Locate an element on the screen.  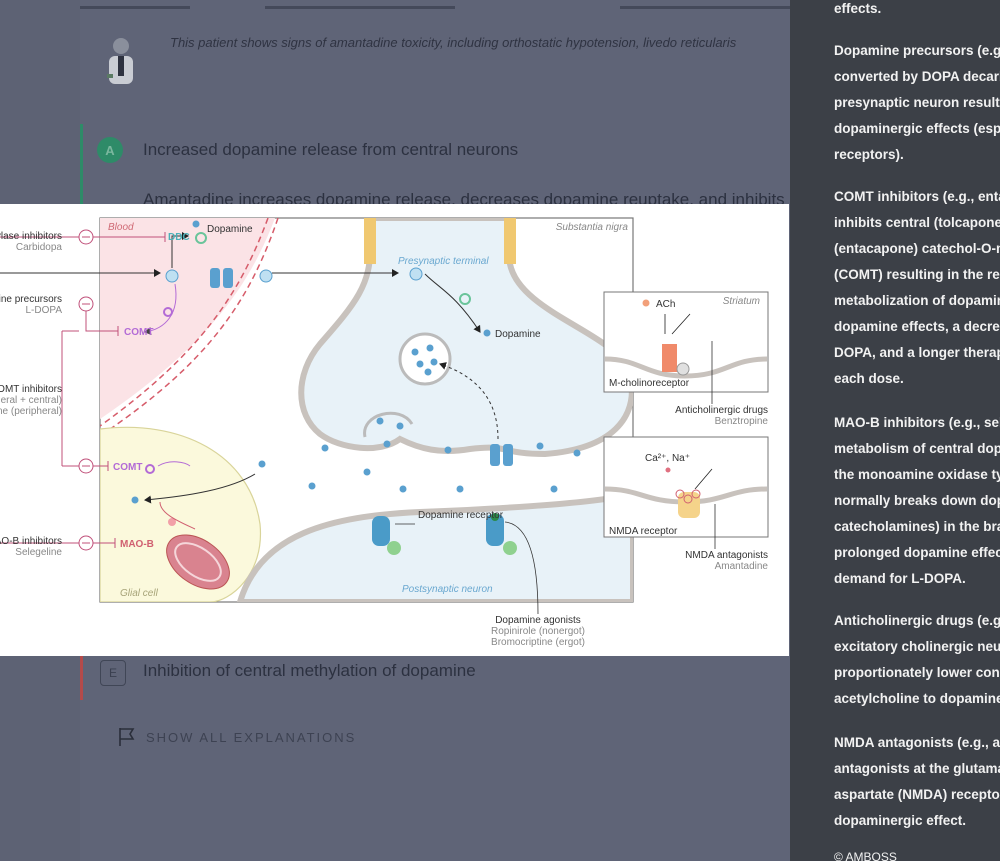
svg-text: Selegeline is located at coordinates (38, 552).